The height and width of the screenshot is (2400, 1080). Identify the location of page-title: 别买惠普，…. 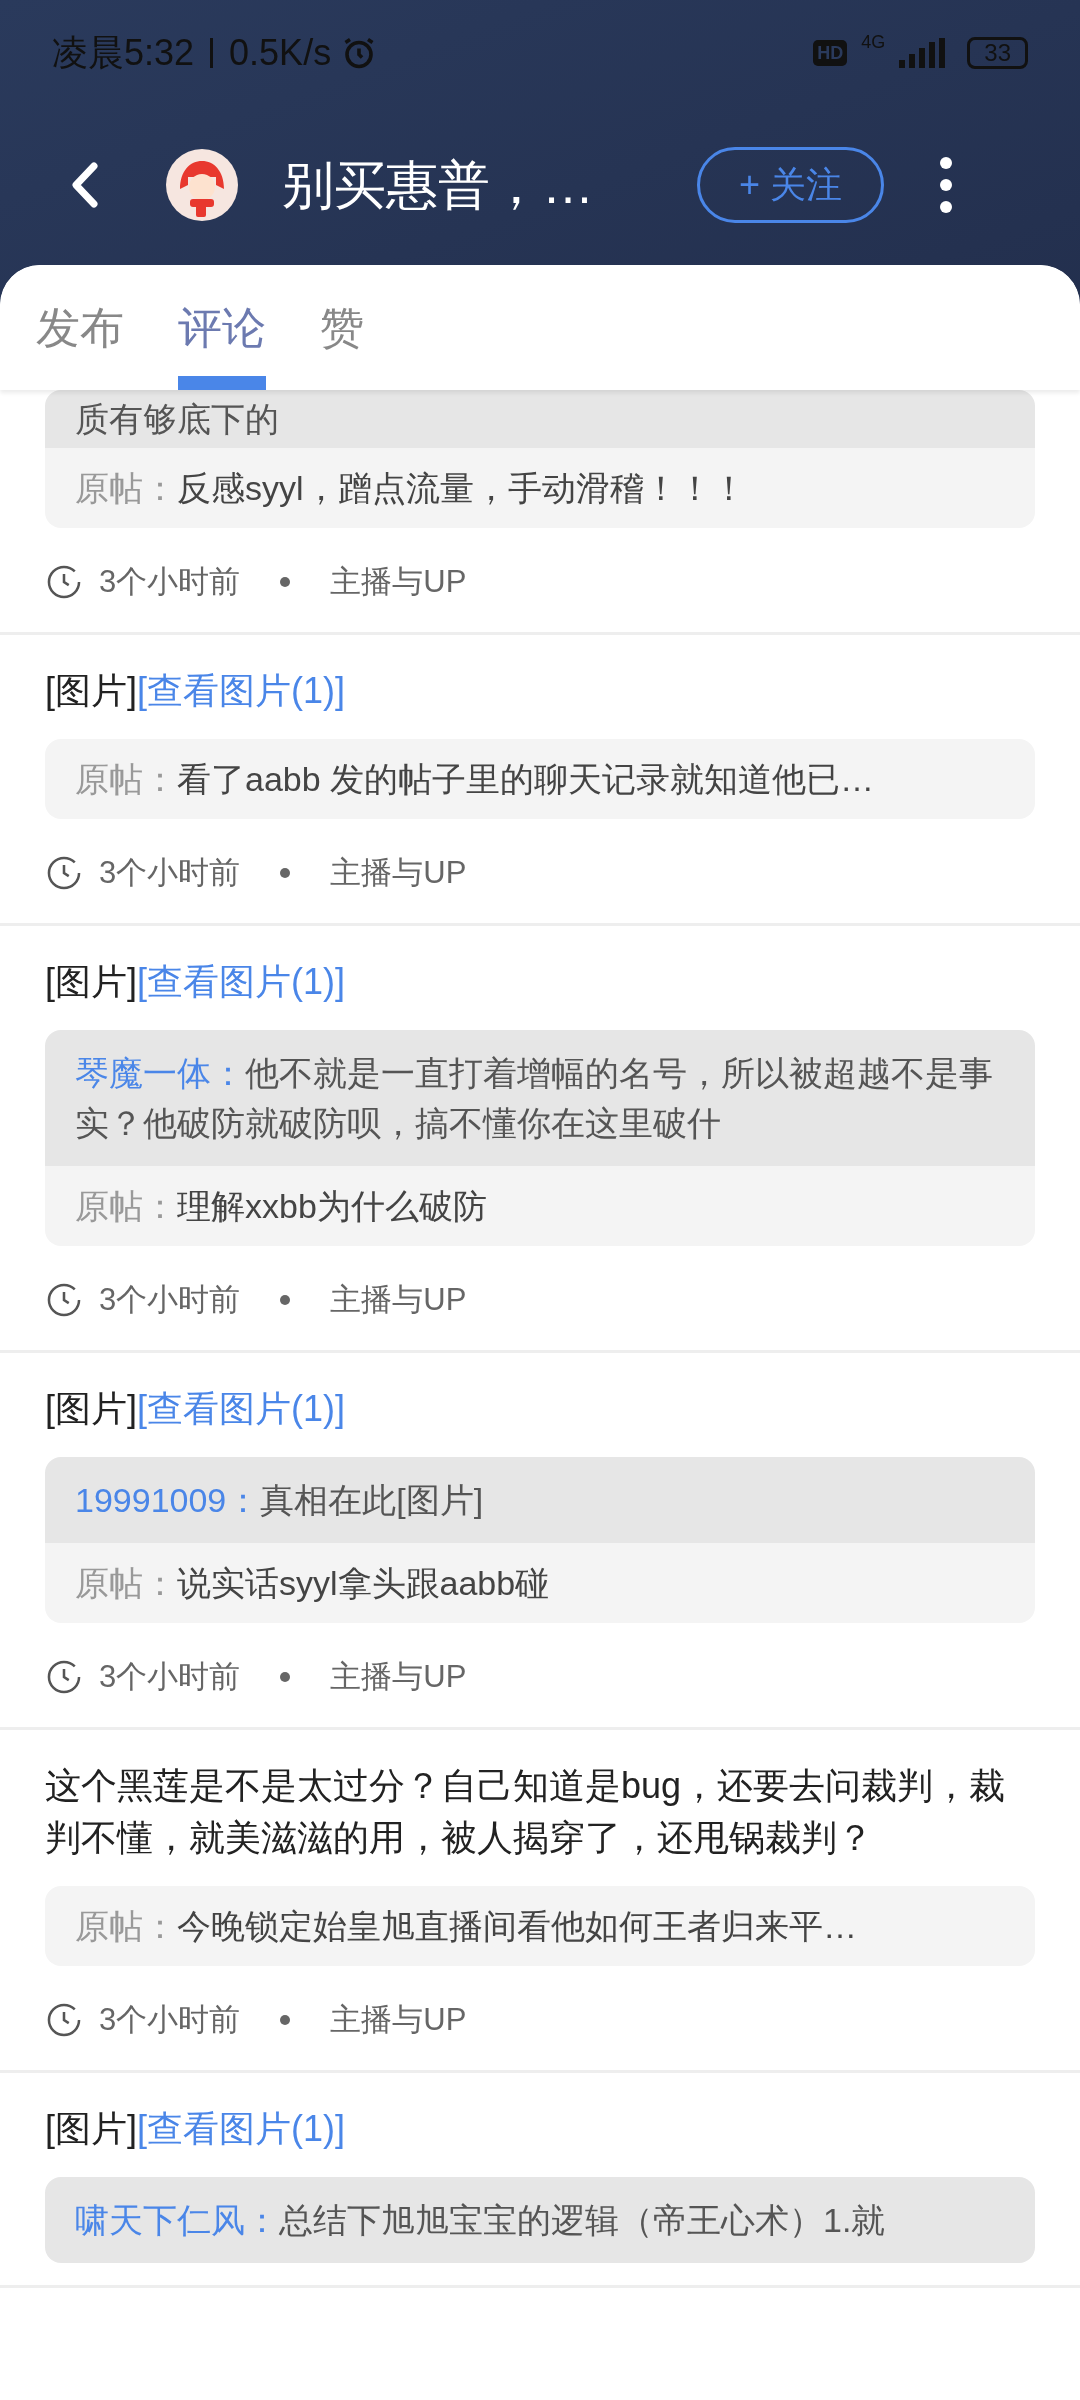
(438, 185).